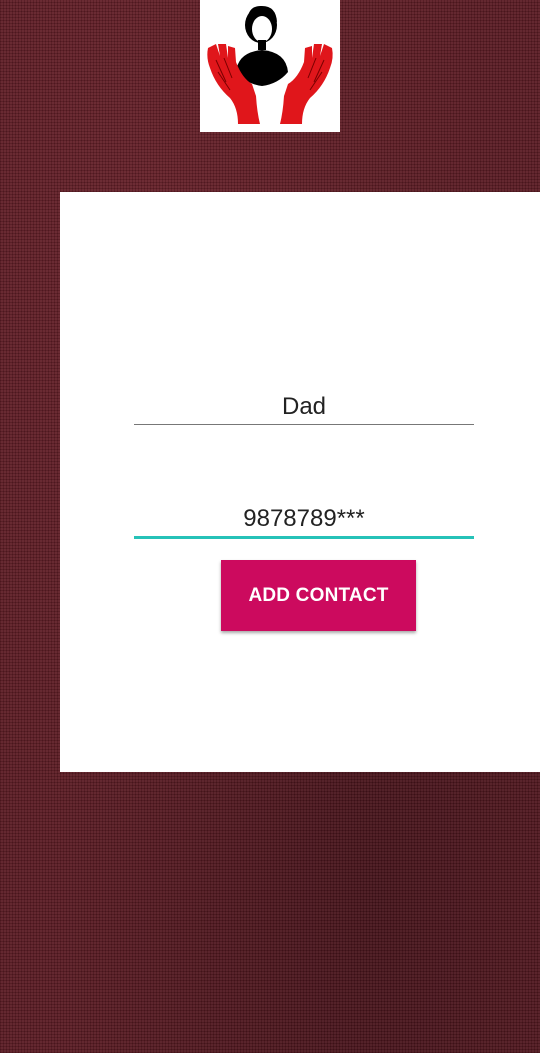  I want to click on contact-name-field: Dad, so click(304, 407).